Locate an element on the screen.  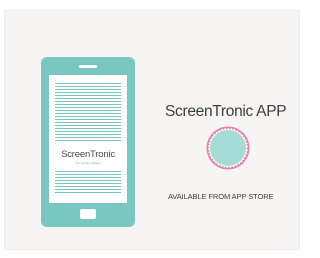
app-title: ScreenTronic APP is located at coordinates (226, 111).